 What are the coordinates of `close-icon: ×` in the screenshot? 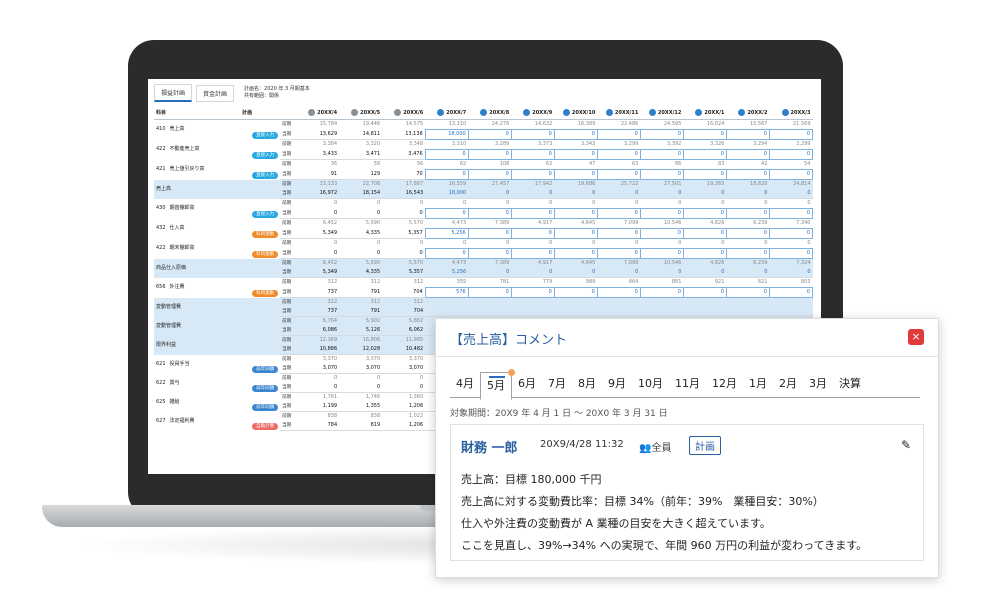 It's located at (916, 337).